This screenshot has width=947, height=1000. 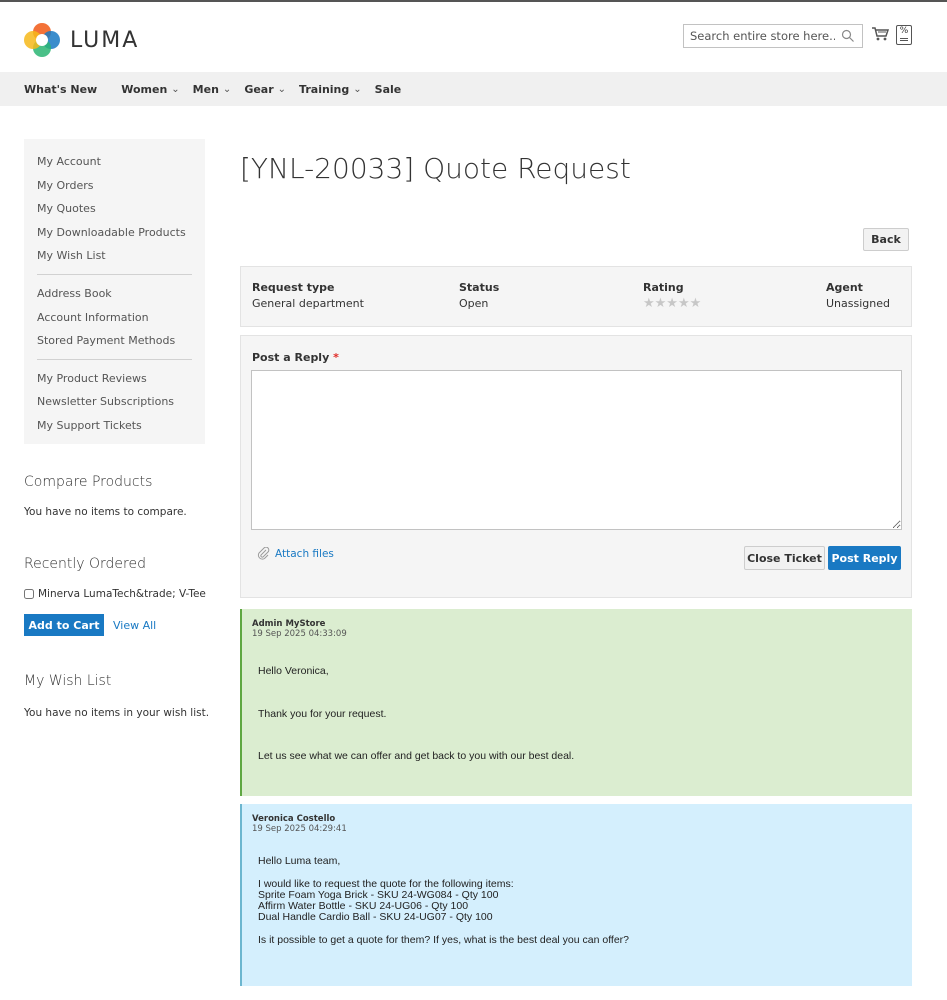 I want to click on back-button: Back, so click(x=886, y=239).